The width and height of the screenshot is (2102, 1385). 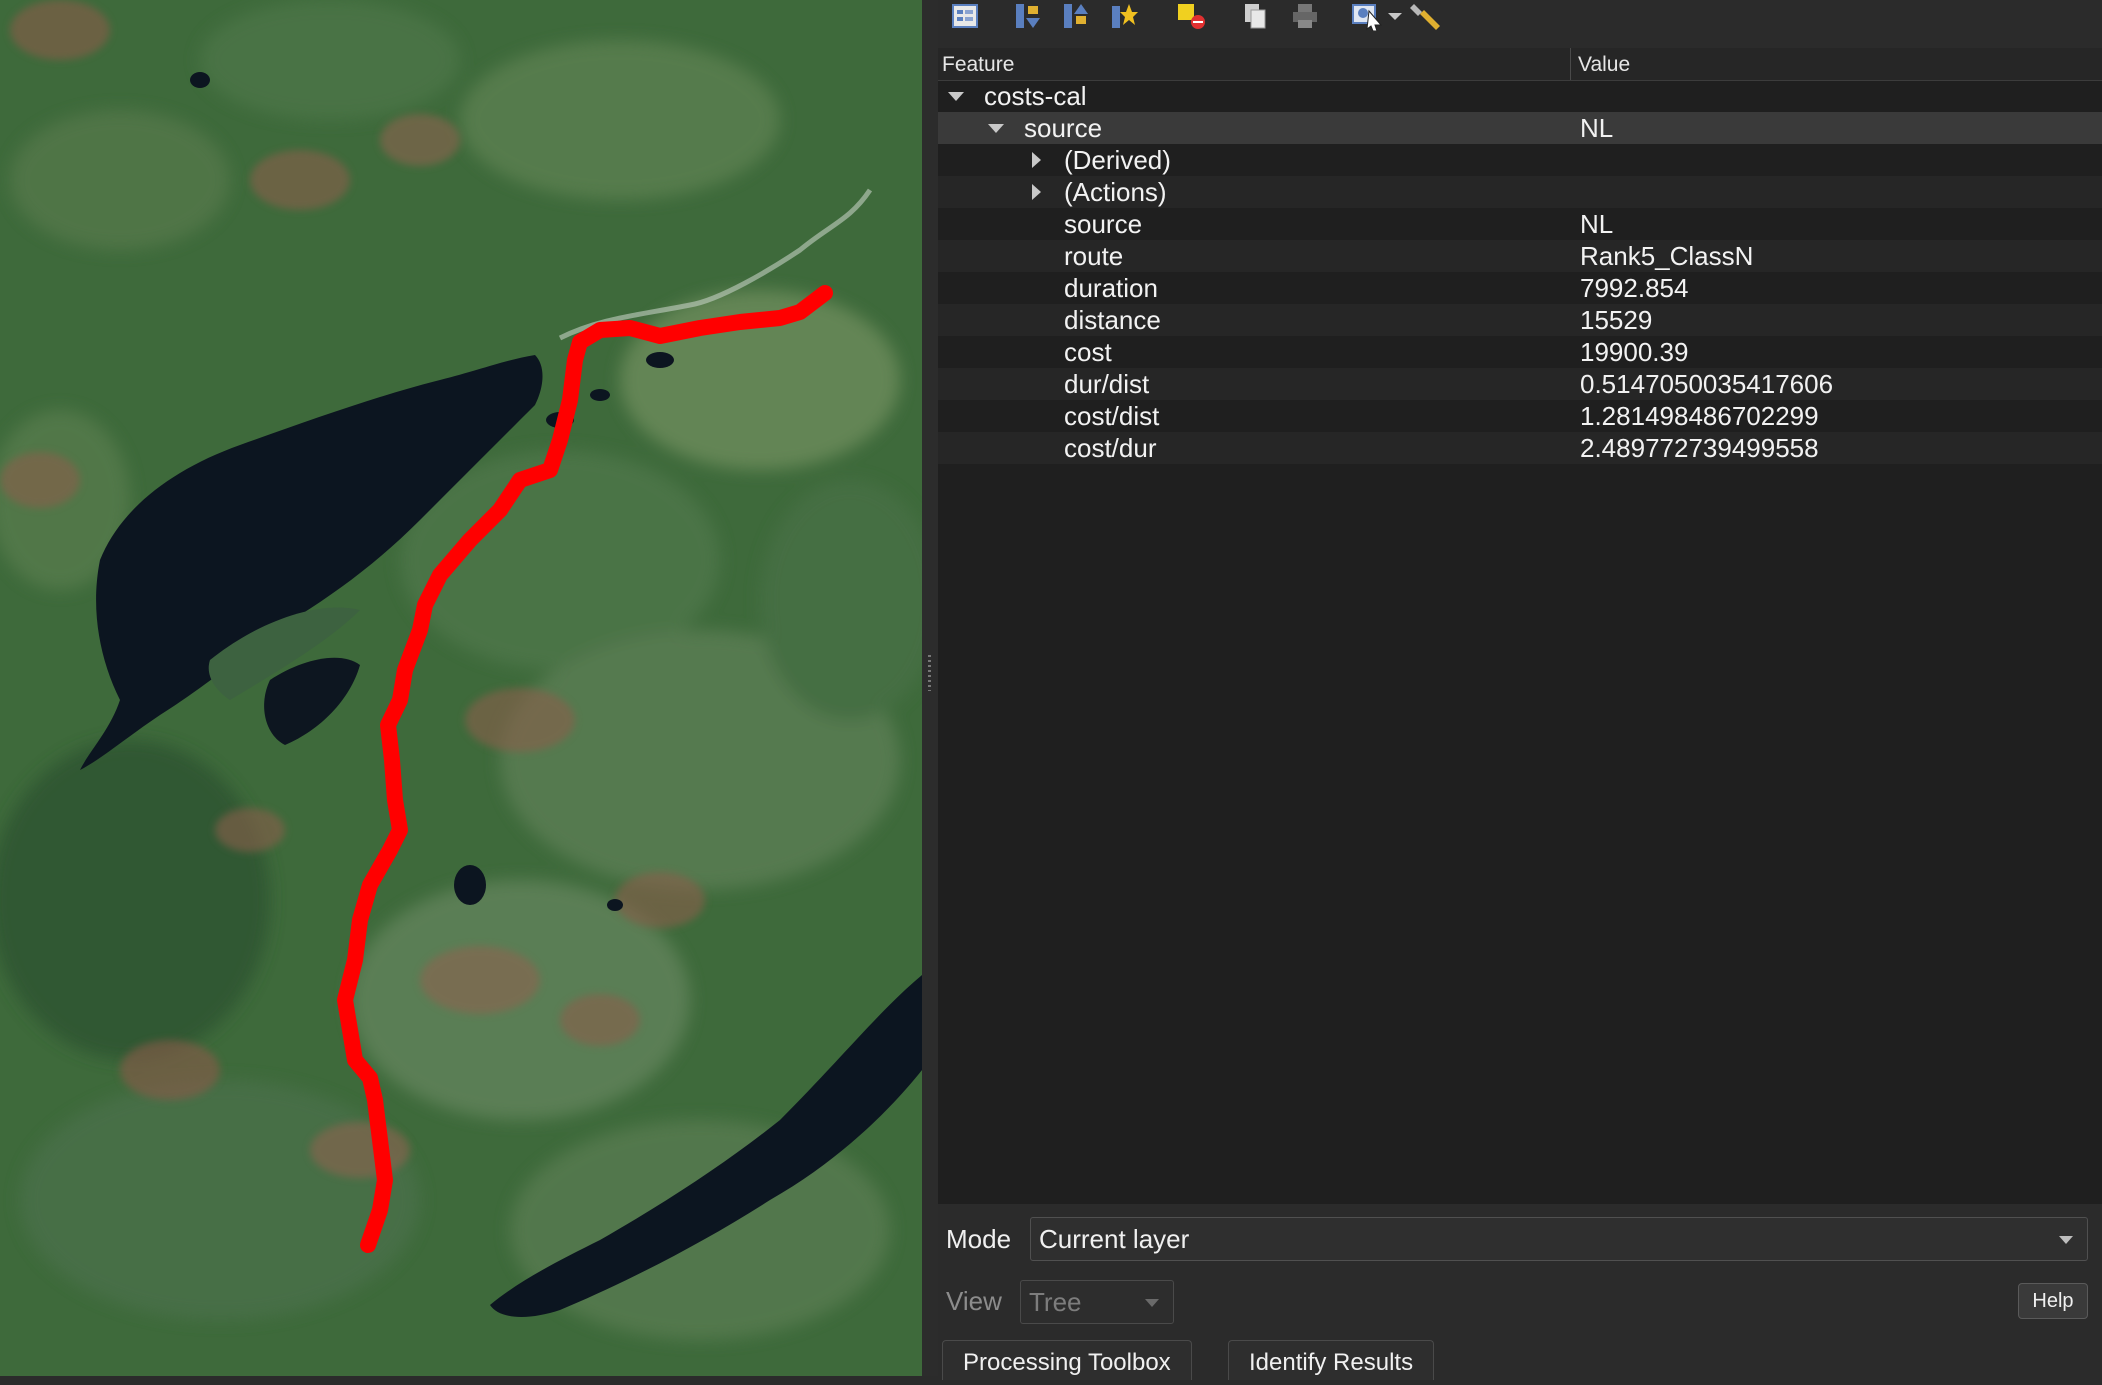 What do you see at coordinates (1094, 256) in the screenshot?
I see `attribute-name: route` at bounding box center [1094, 256].